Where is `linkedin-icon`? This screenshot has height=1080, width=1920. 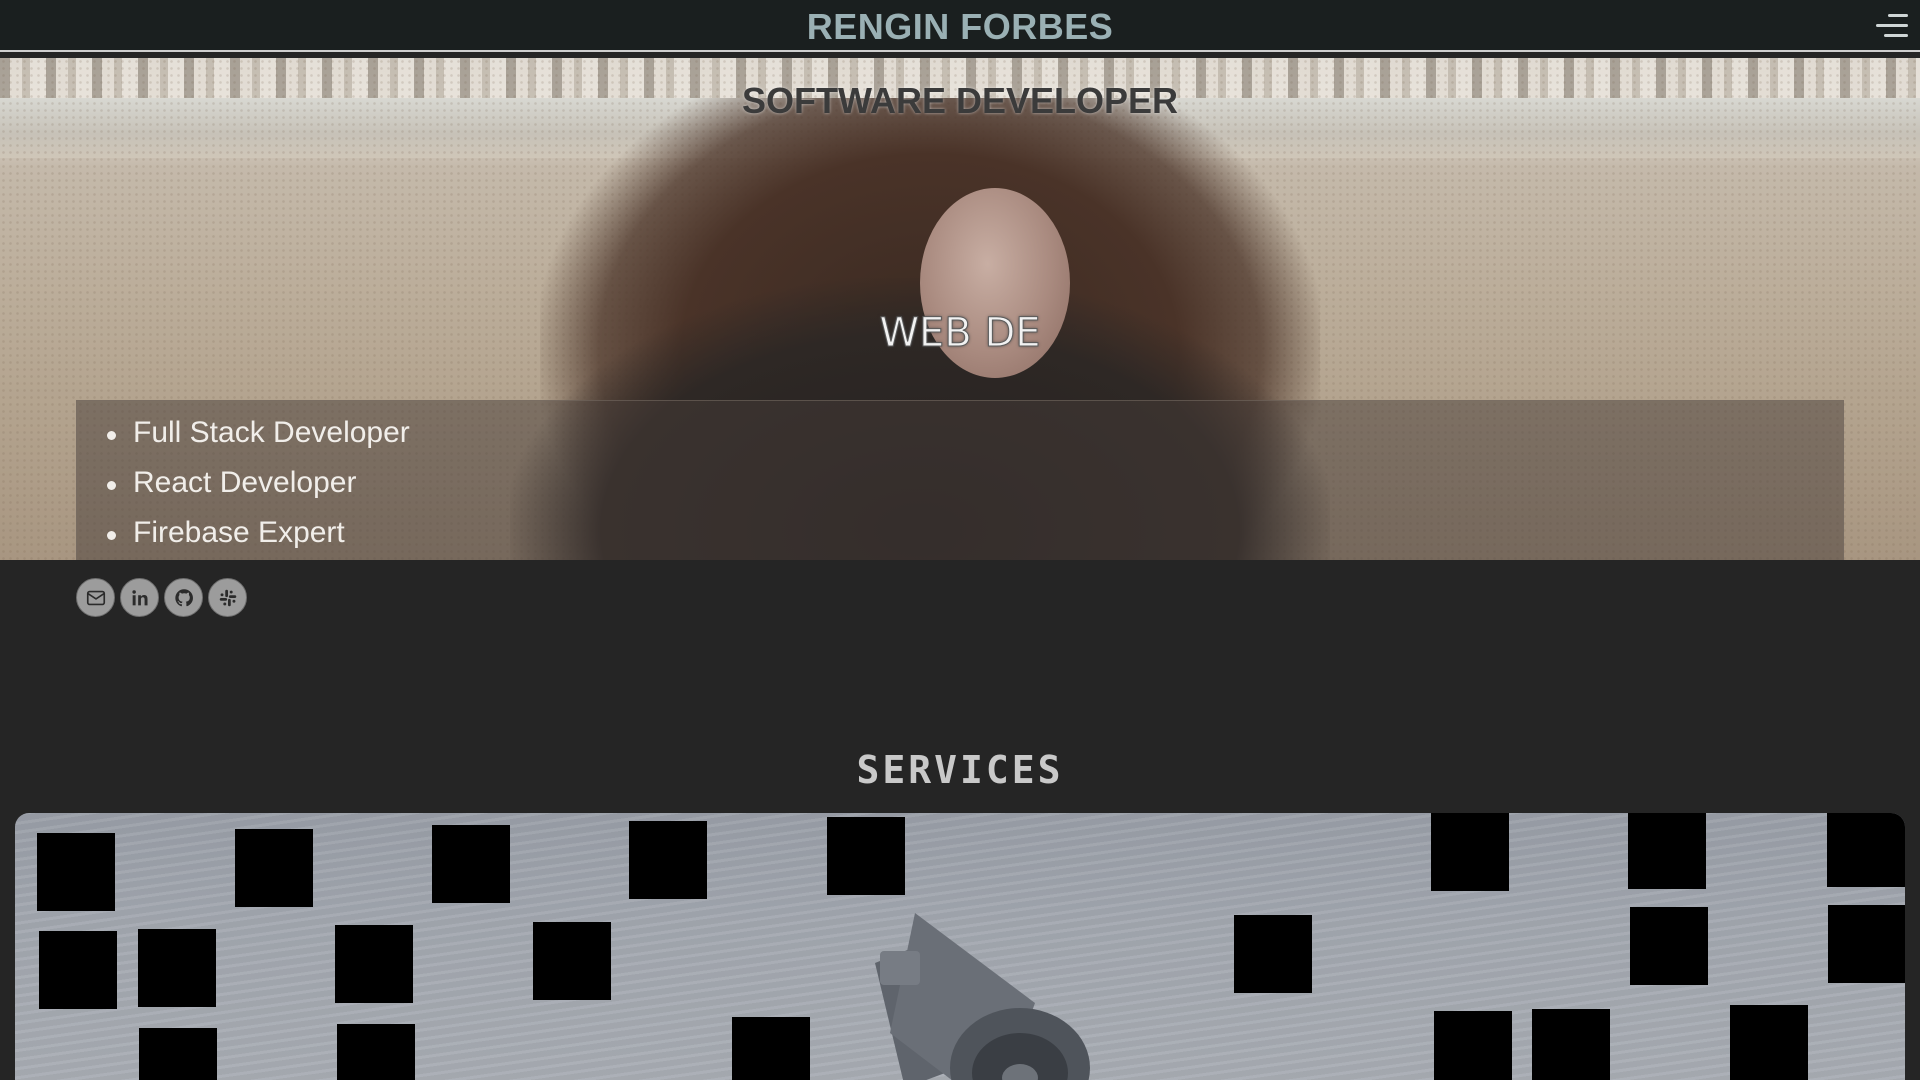 linkedin-icon is located at coordinates (139, 597).